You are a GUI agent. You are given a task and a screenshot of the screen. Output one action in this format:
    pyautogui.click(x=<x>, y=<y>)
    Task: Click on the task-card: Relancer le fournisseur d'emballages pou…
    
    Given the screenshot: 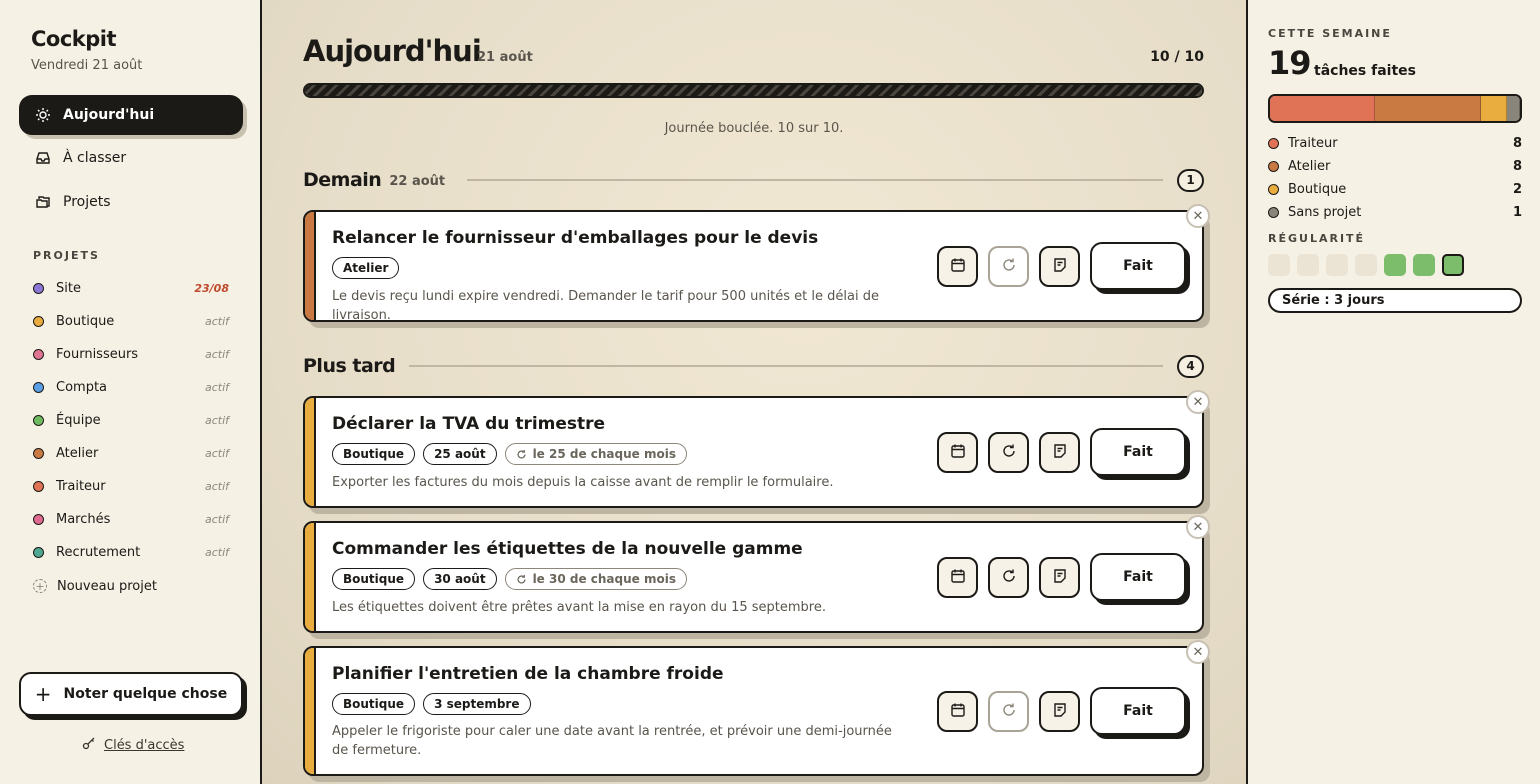 What is the action you would take?
    pyautogui.click(x=756, y=263)
    